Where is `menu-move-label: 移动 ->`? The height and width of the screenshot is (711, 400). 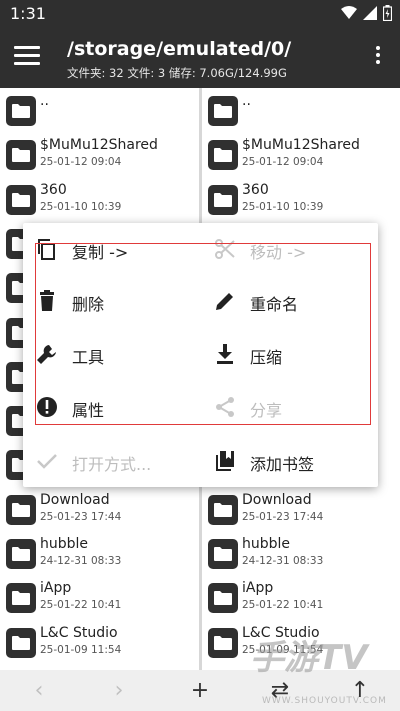
menu-move-label: 移动 -> is located at coordinates (278, 252).